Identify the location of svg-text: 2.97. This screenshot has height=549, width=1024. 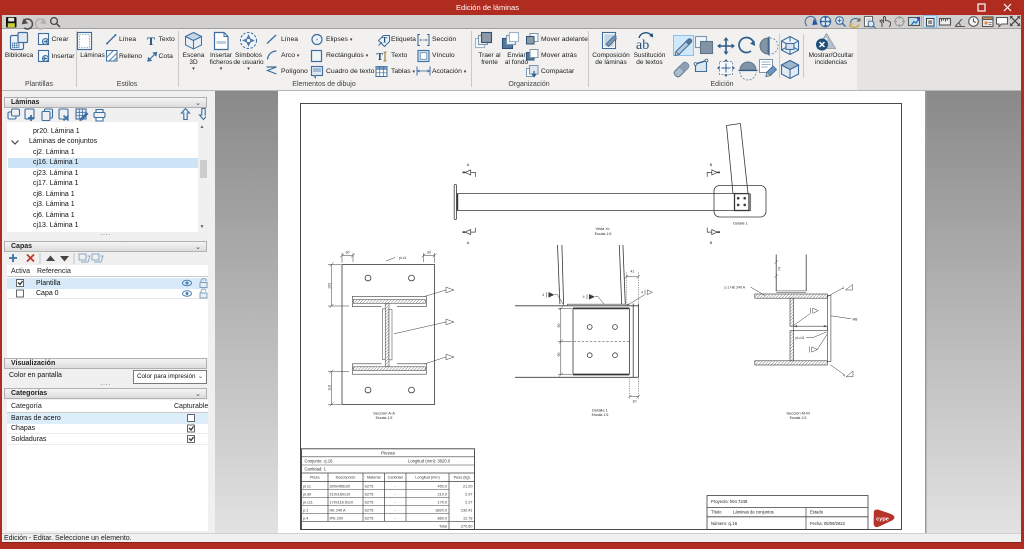
(468, 495).